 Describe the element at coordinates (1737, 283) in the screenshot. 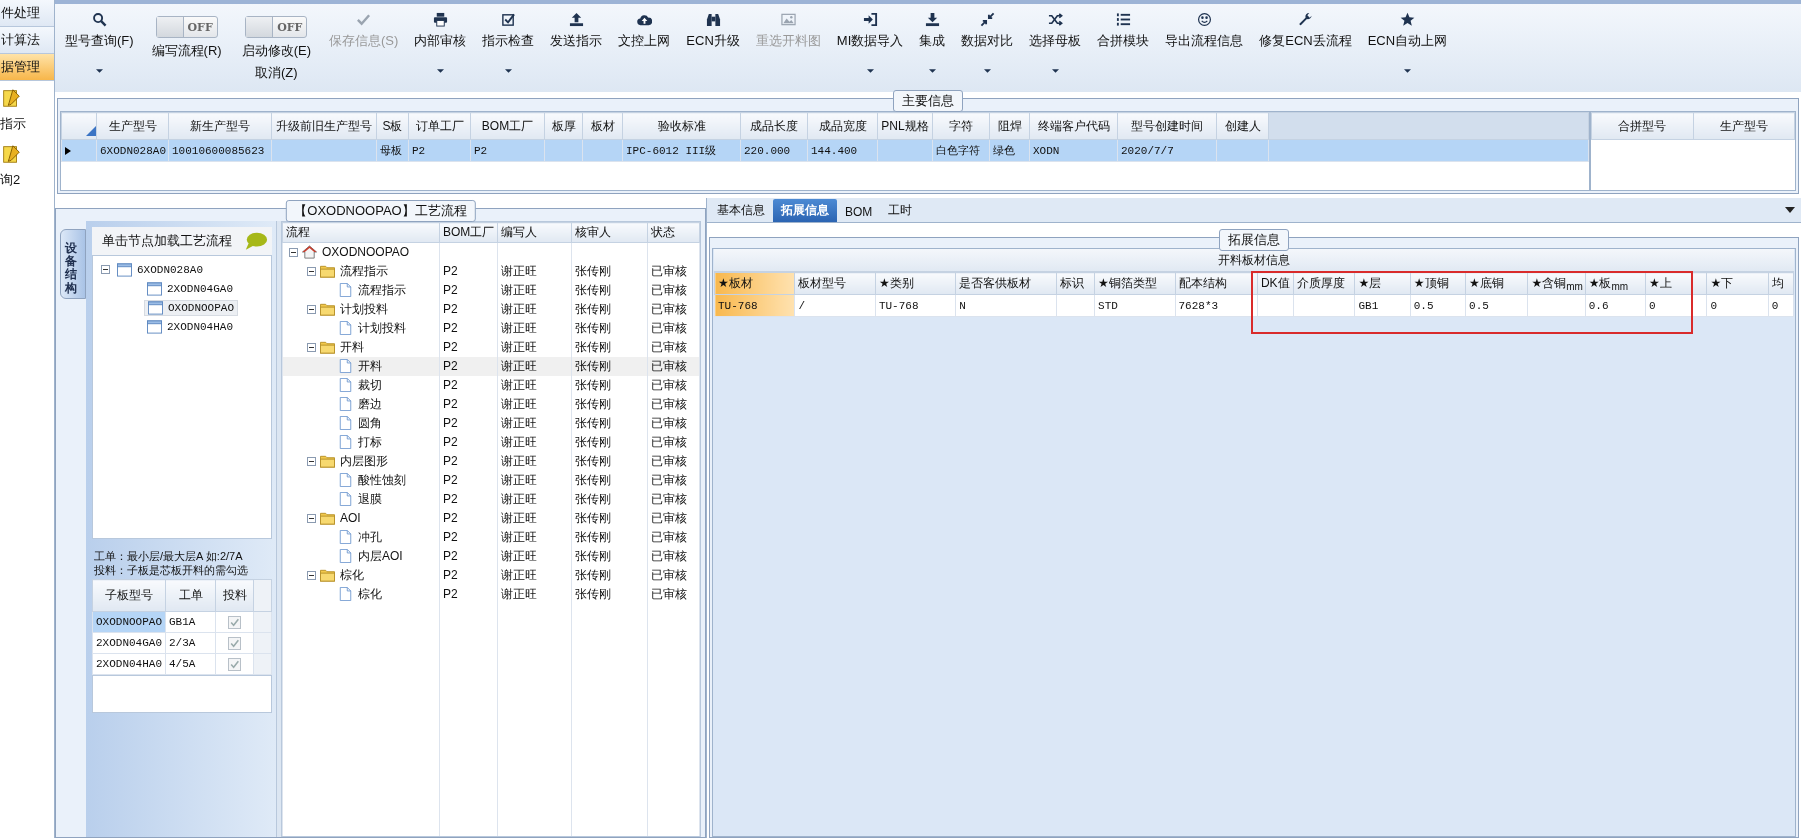

I see `column-header: ★下` at that location.